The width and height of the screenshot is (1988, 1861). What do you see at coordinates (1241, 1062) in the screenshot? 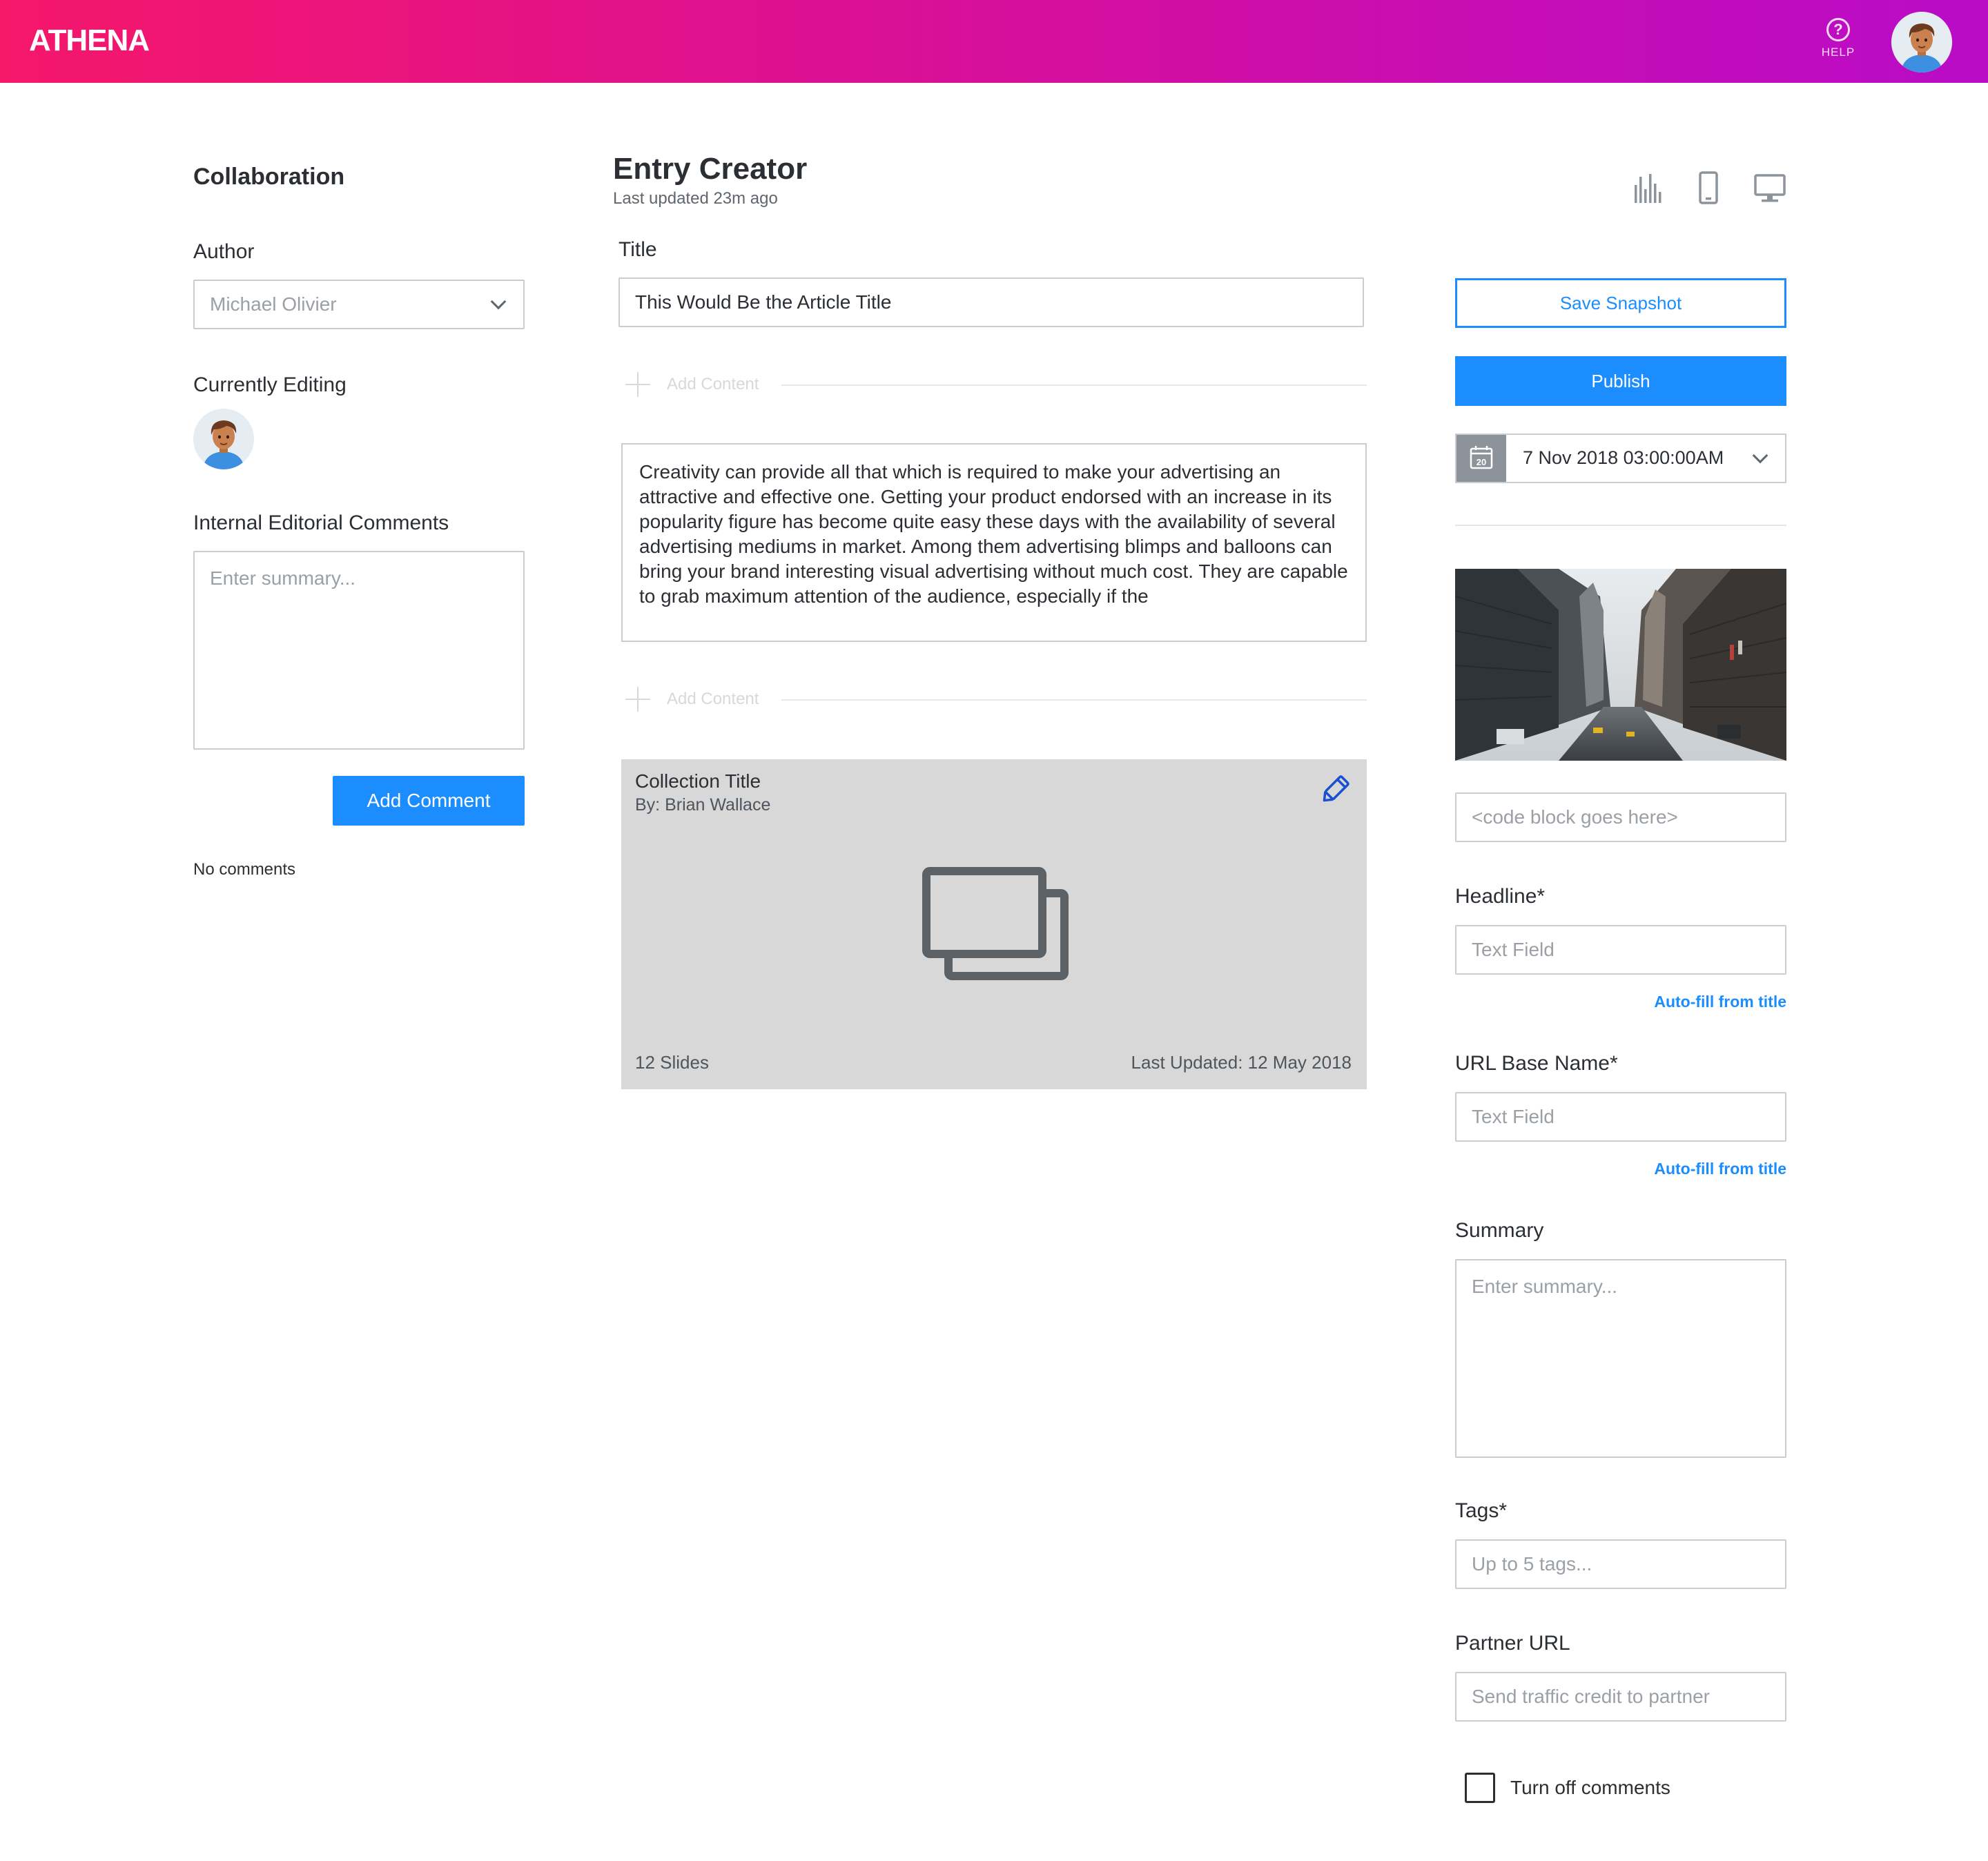
I see `collection-last-updated: Last Updated: 12 May 2018` at bounding box center [1241, 1062].